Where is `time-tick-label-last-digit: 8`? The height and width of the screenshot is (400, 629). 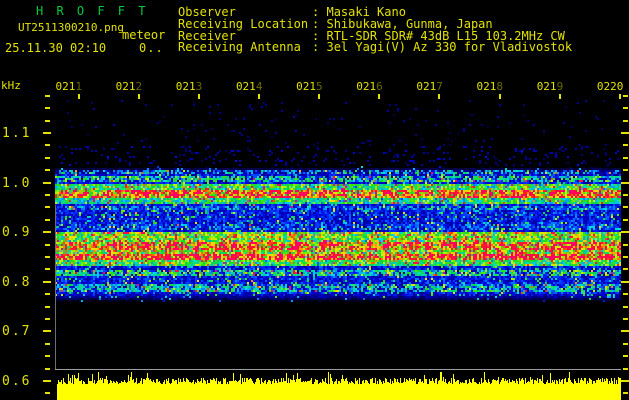
time-tick-label-last-digit: 8 is located at coordinates (500, 86).